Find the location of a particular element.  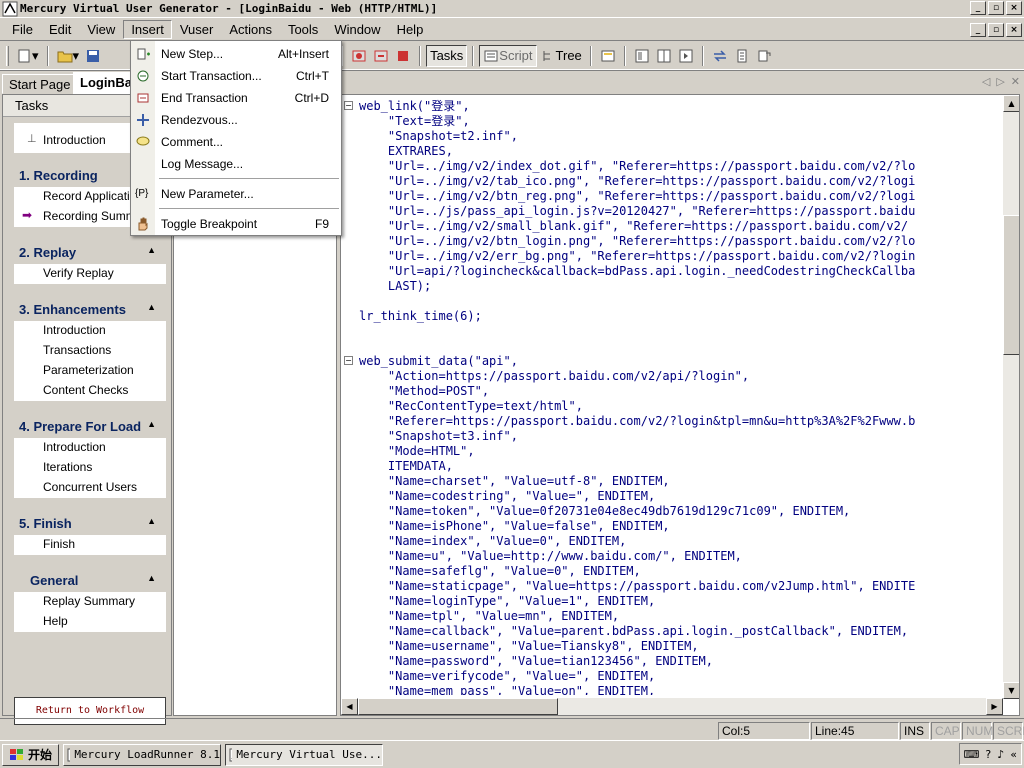

task-iterations: Iterations is located at coordinates (90, 468).